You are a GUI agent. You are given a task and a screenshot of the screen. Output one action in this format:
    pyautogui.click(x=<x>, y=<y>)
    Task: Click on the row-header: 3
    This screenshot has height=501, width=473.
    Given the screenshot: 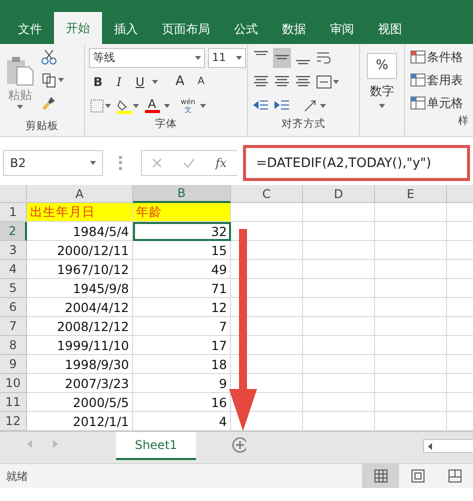 What is the action you would take?
    pyautogui.click(x=13, y=250)
    